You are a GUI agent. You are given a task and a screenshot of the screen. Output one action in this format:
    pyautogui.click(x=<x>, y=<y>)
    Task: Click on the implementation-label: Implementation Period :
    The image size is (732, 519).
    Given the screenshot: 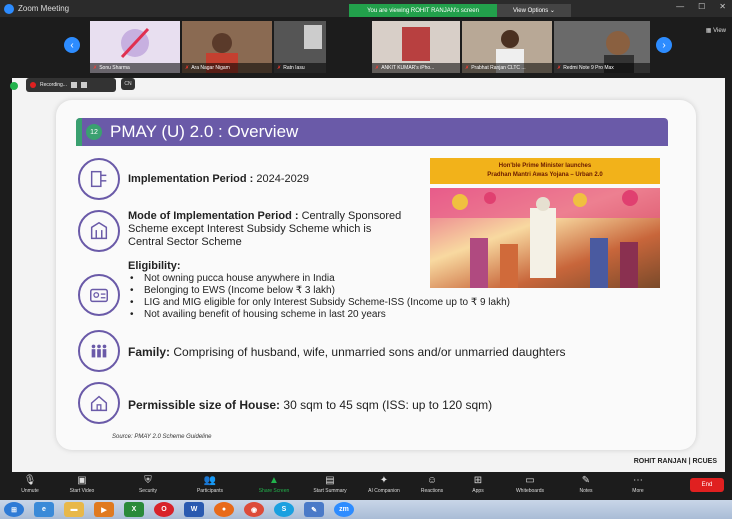 What is the action you would take?
    pyautogui.click(x=191, y=179)
    